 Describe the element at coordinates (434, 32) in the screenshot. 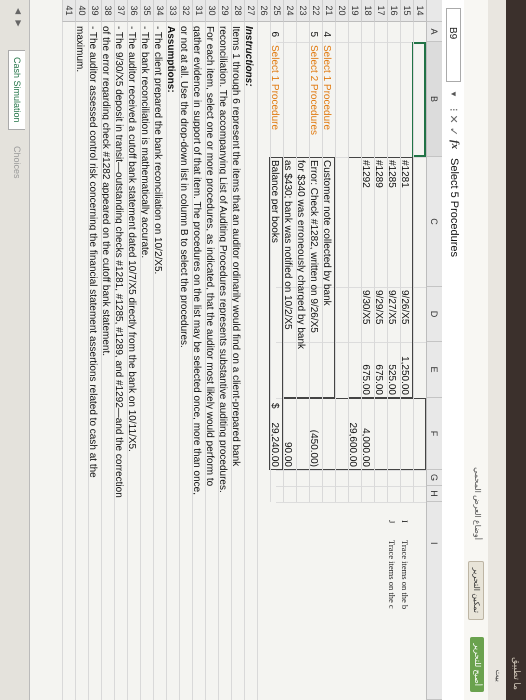

I see `column-header-a: A` at that location.